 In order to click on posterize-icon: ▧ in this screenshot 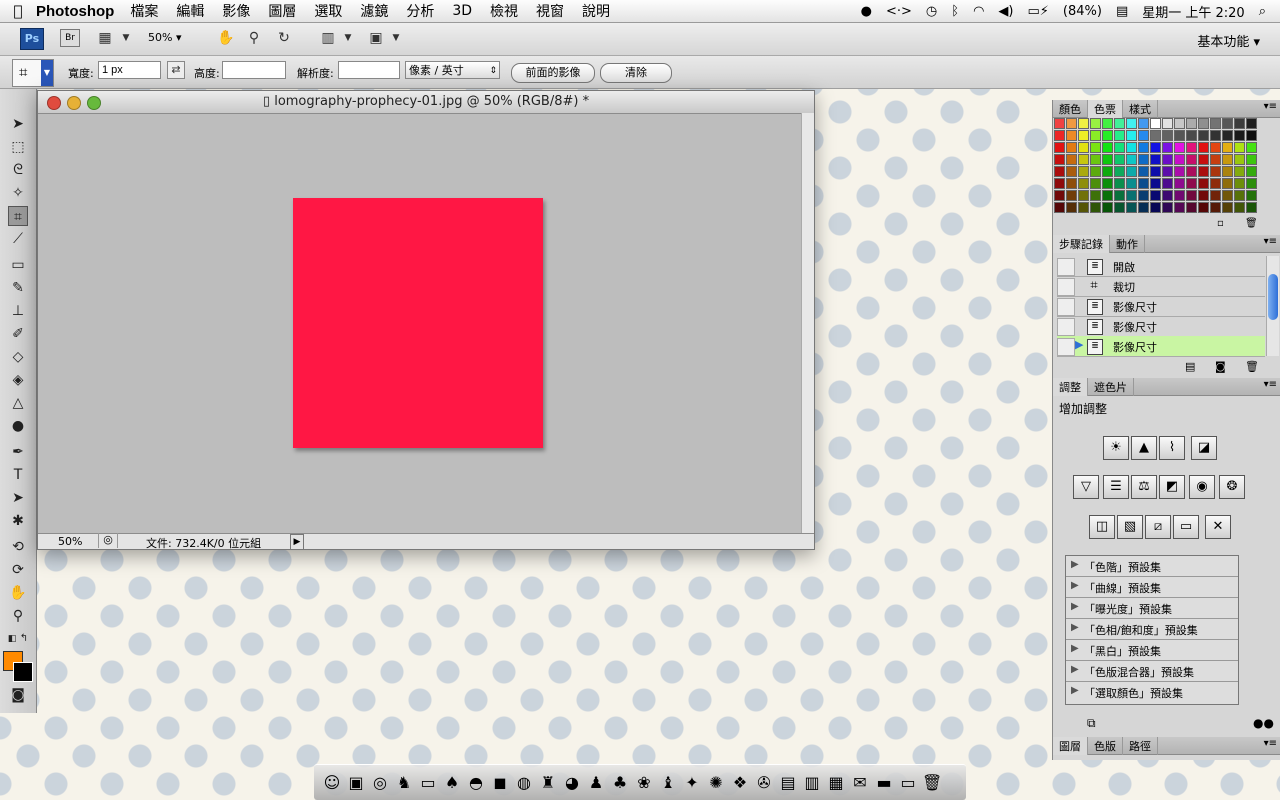, I will do `click(1130, 527)`.